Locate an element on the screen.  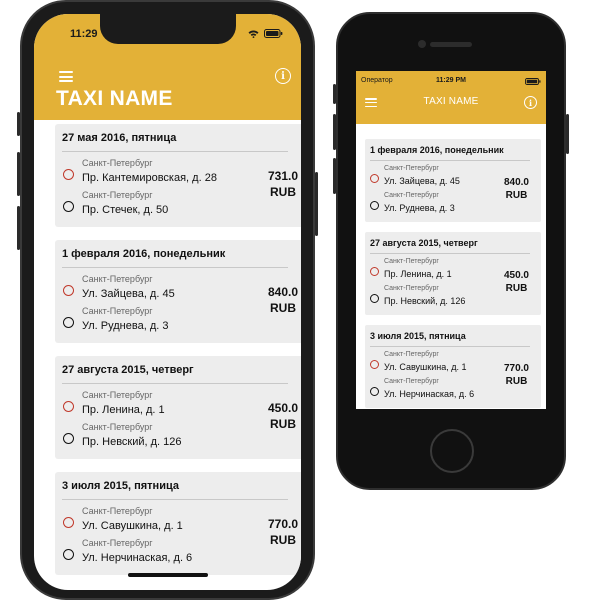
pickup-stop: Санкт-Петербург Пр. Кантемировская, д. 28 is located at coordinates (181, 174).